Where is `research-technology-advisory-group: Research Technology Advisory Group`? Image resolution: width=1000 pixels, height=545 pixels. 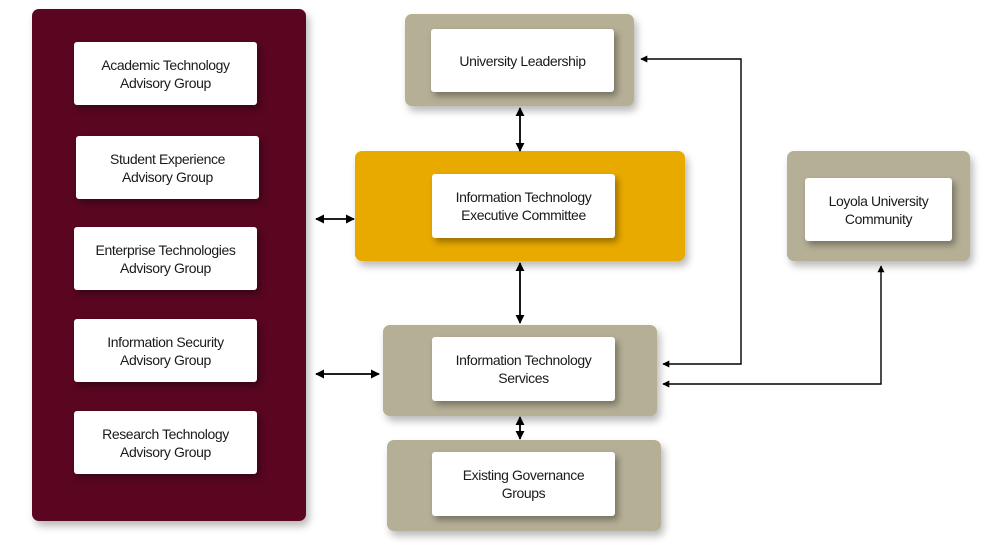 research-technology-advisory-group: Research Technology Advisory Group is located at coordinates (165, 442).